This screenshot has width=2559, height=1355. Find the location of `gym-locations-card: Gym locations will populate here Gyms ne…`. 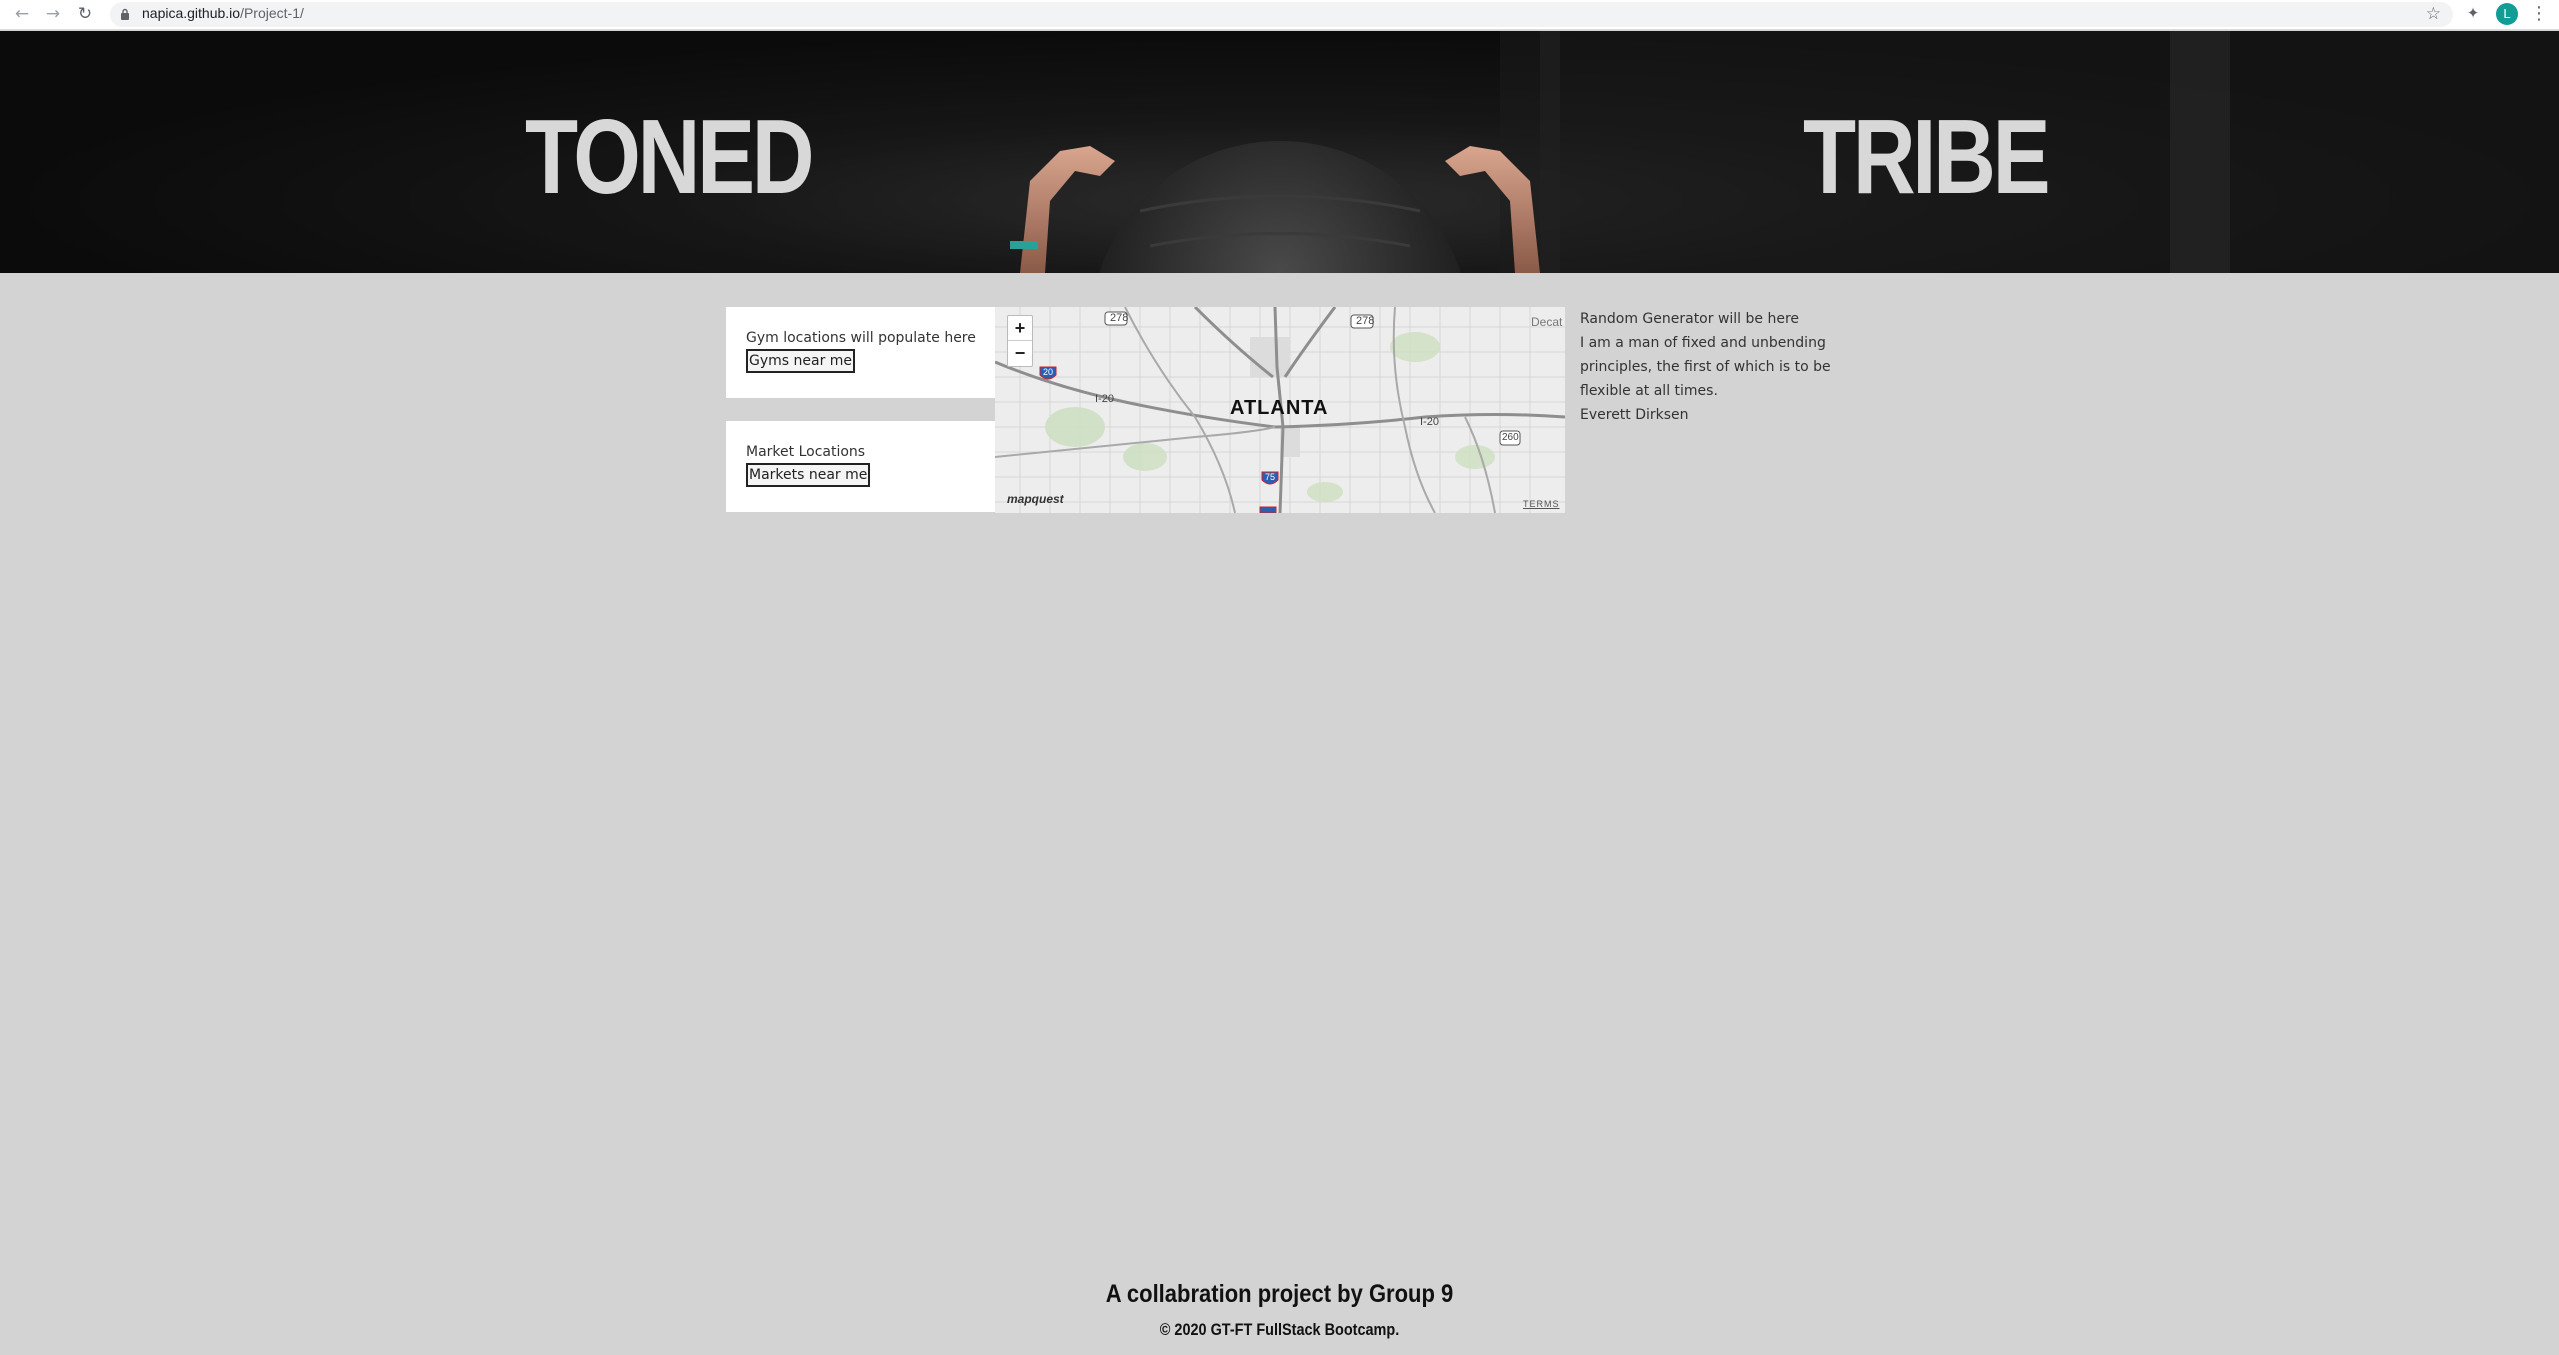

gym-locations-card: Gym locations will populate here Gyms ne… is located at coordinates (861, 352).